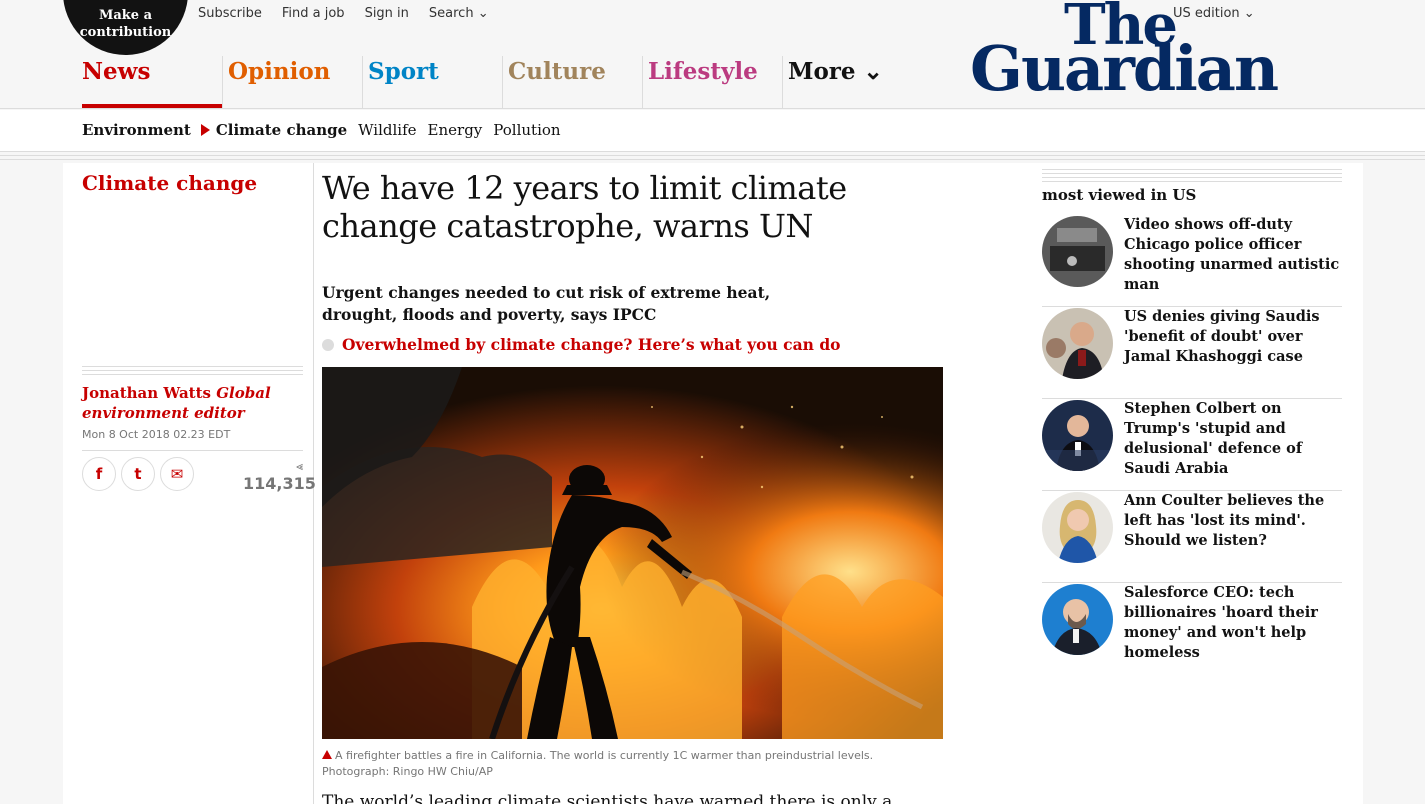 This screenshot has width=1425, height=804. I want to click on most-viewed-rules, so click(1192, 175).